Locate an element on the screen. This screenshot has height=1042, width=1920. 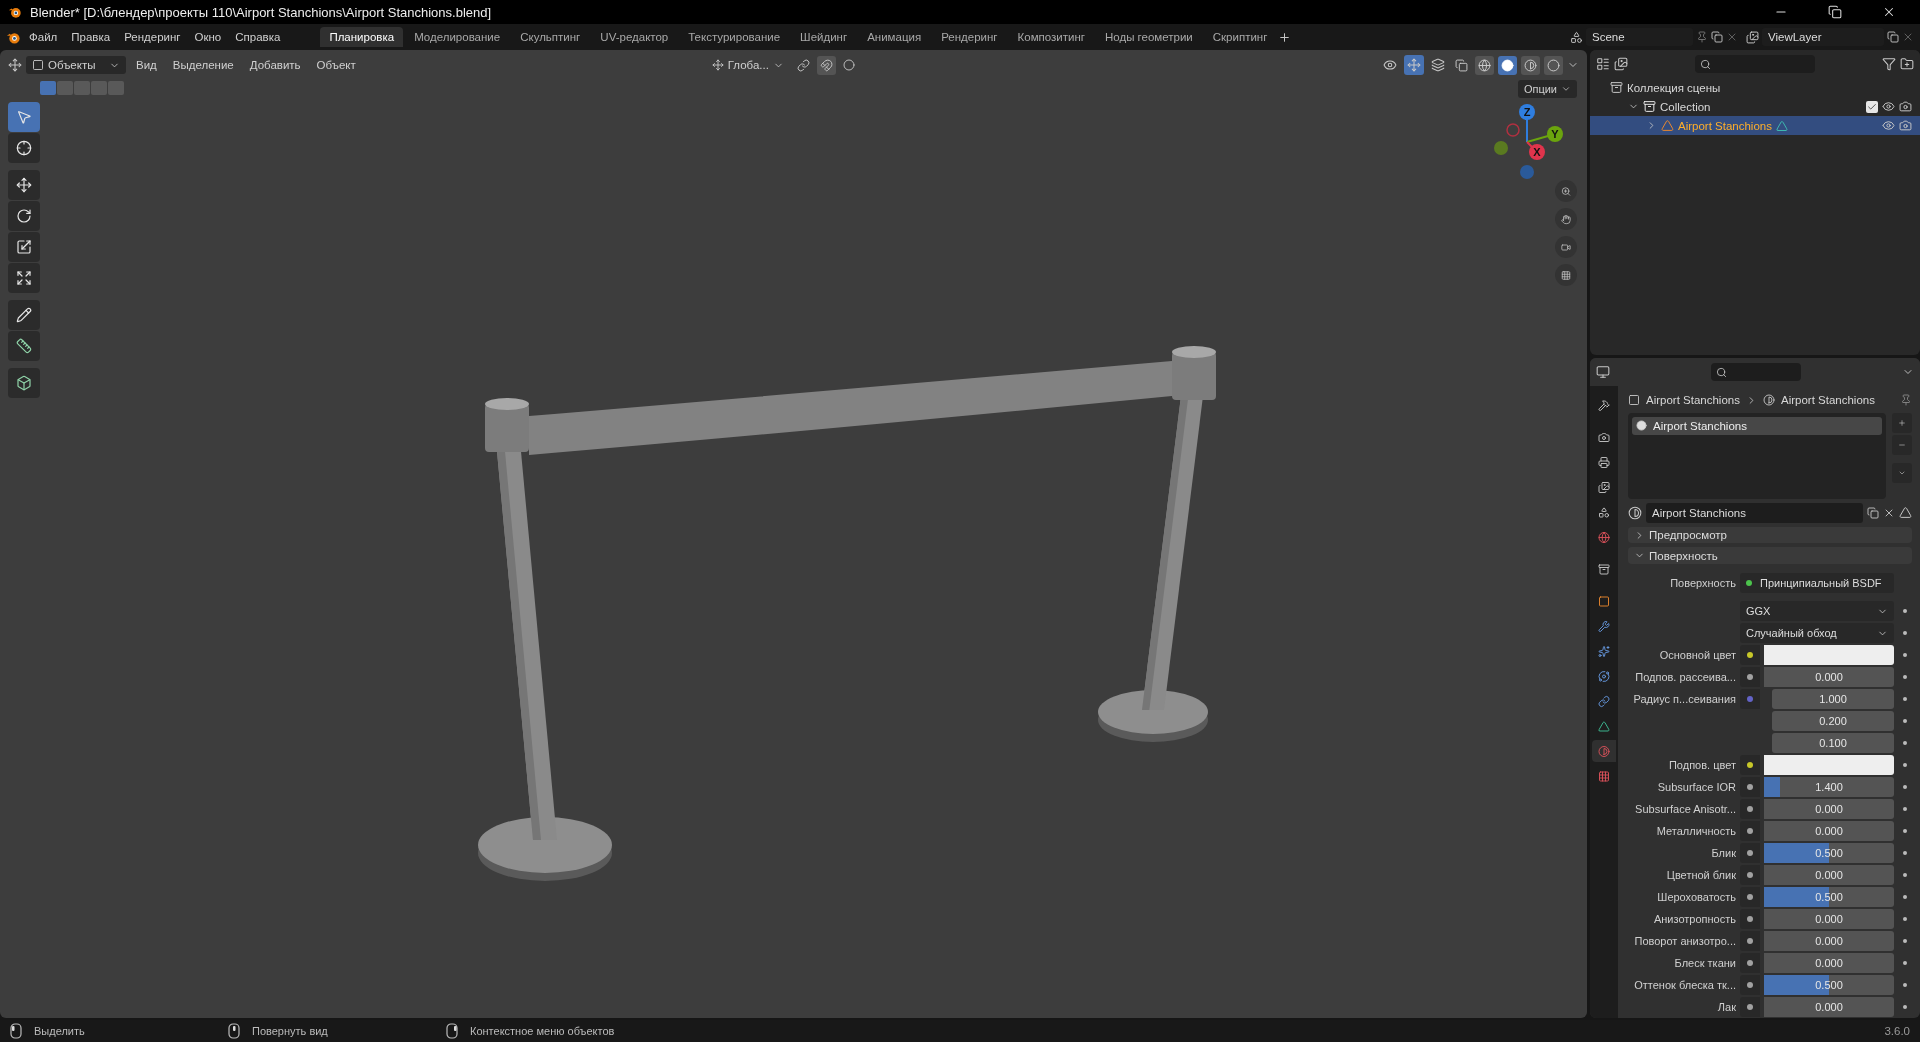
shader-field: Принципиальный BSDF is located at coordinates (1817, 583).